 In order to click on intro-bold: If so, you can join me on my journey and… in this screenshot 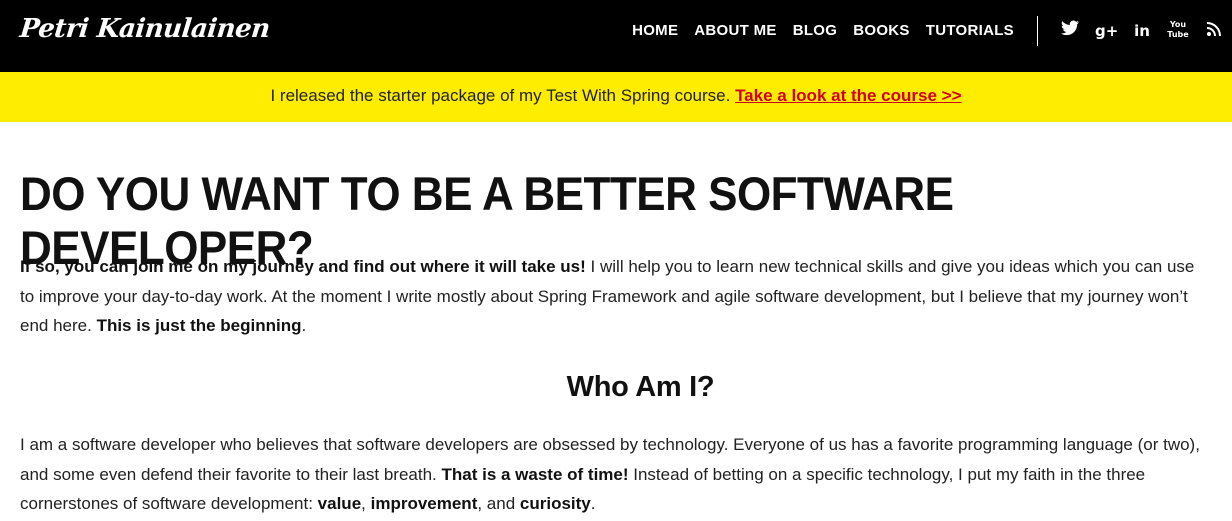, I will do `click(303, 266)`.